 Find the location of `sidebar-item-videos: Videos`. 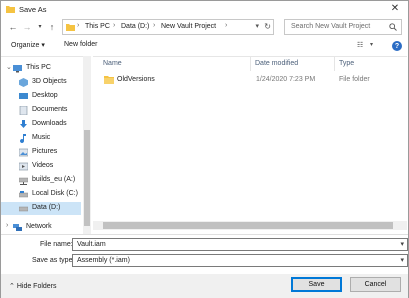

sidebar-item-videos: Videos is located at coordinates (41, 166).